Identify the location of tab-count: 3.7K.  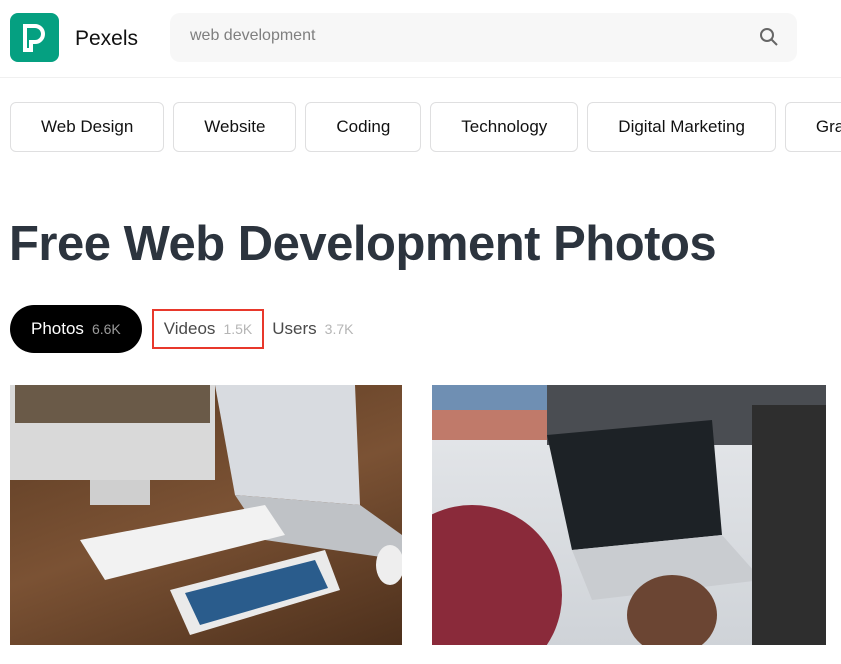
(339, 329).